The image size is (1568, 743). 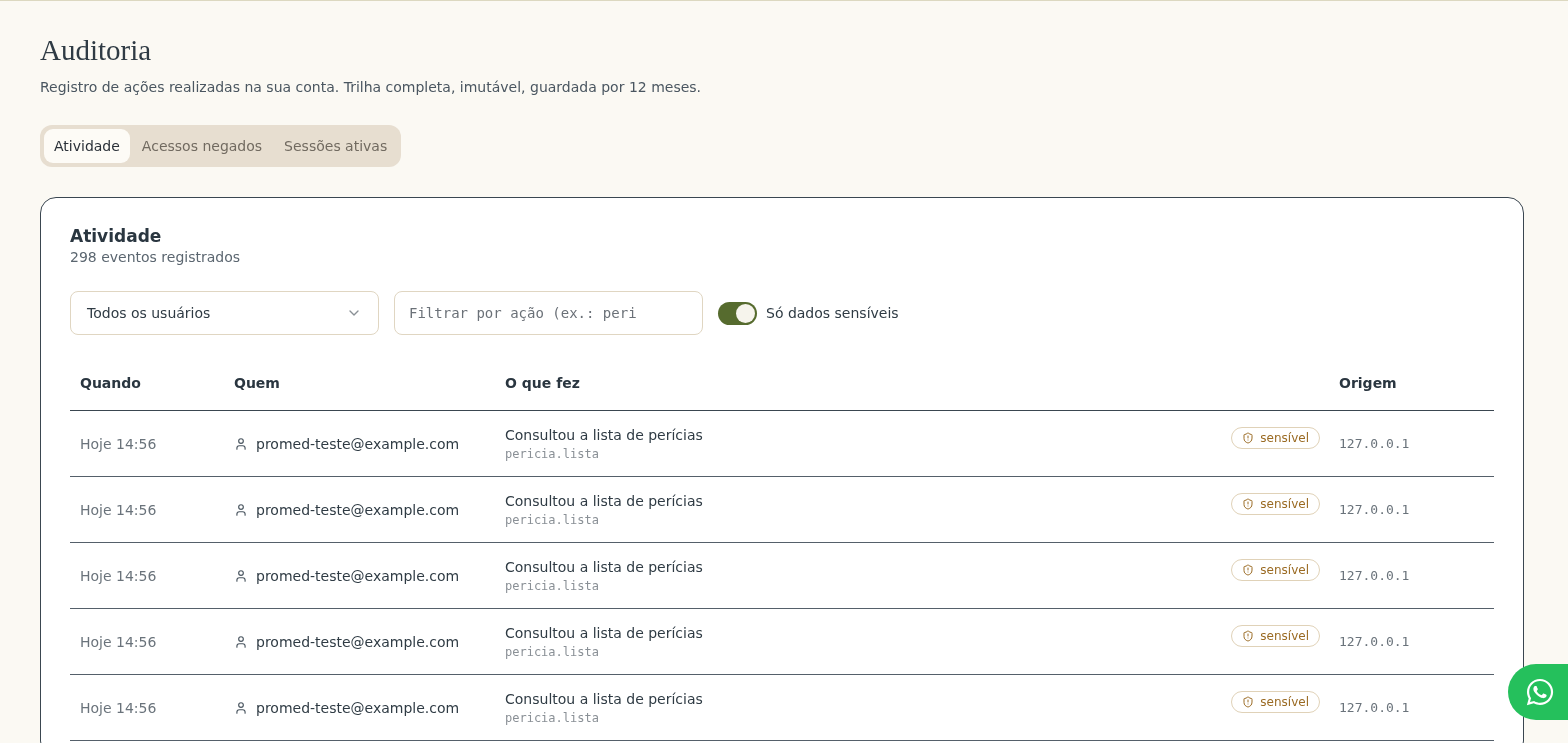 I want to click on page-subtitle: Registro de ações realizadas na sua conta. Trilha completa, imutável, guardada por 12 meses., so click(x=371, y=87).